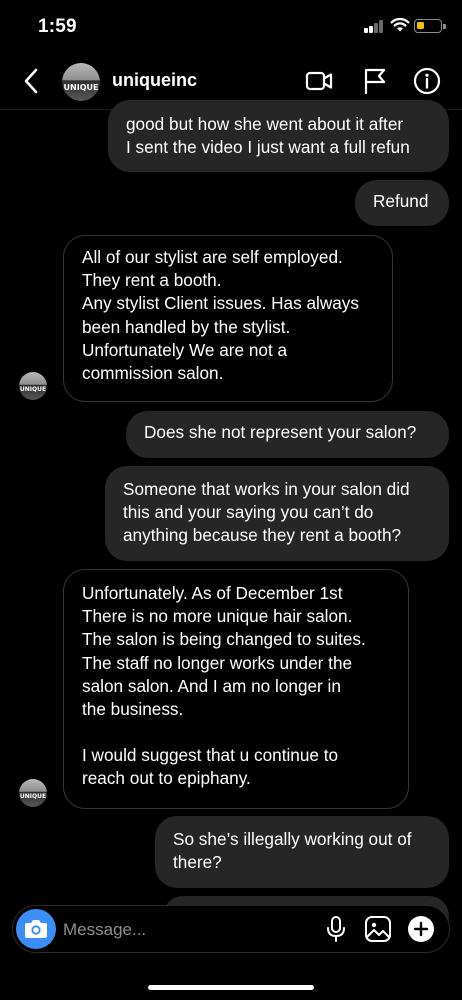  What do you see at coordinates (262, 535) in the screenshot?
I see `message-text: anything because they rent a booth?` at bounding box center [262, 535].